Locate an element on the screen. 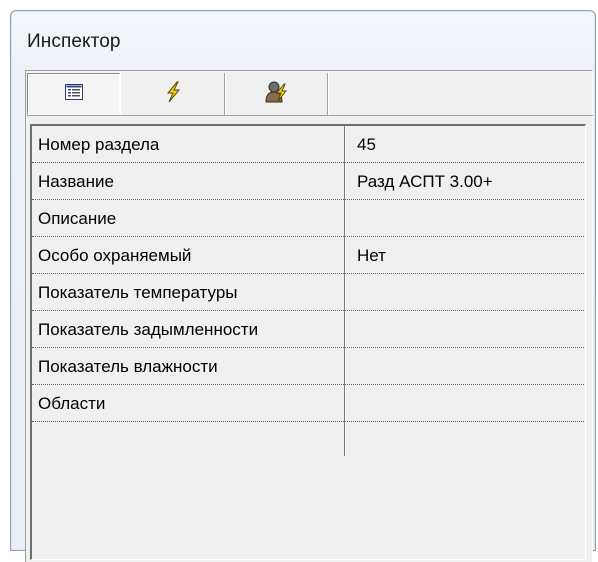  property-row: Показатель задымленности is located at coordinates (308, 329).